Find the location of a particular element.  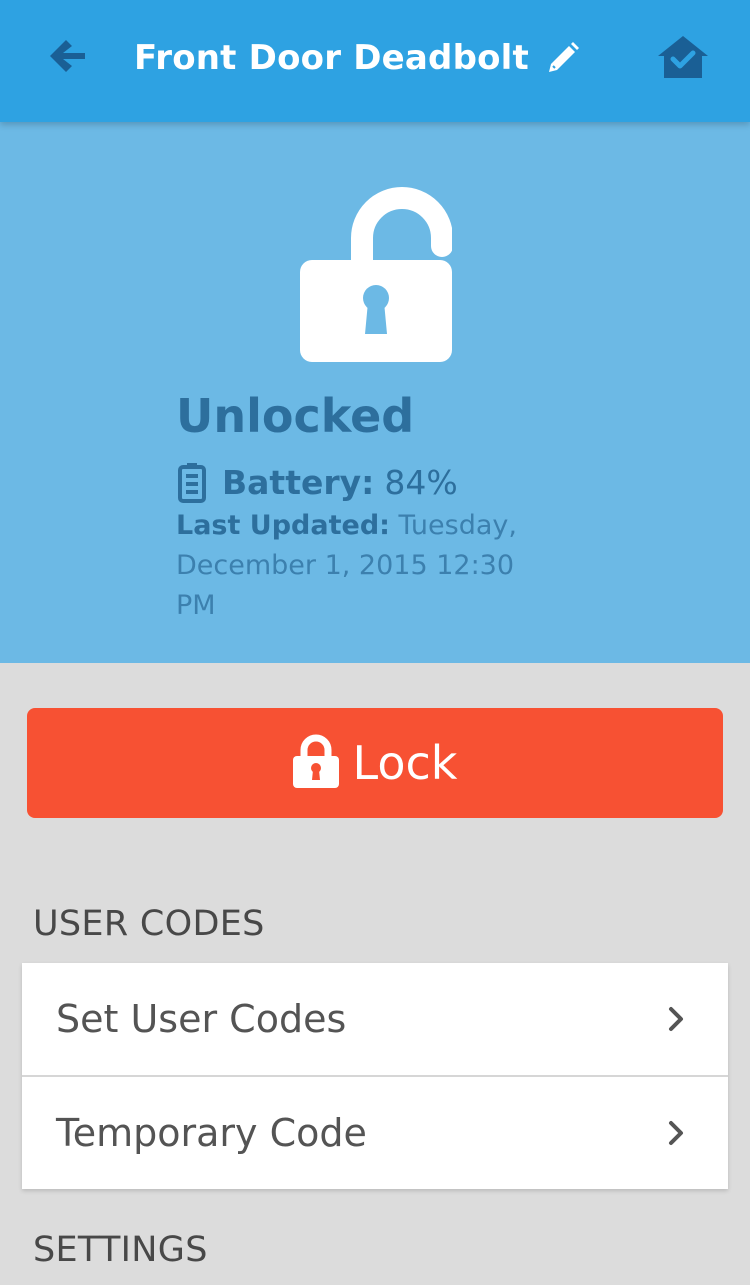

battery-label: Battery: is located at coordinates (298, 482).